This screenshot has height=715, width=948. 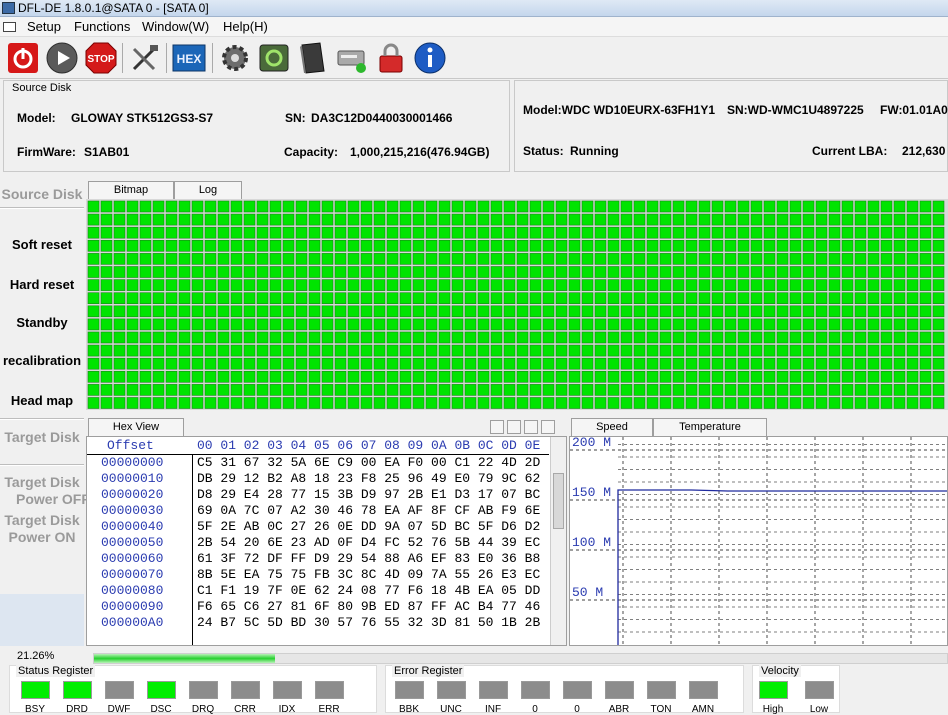 I want to click on book-icon, so click(x=313, y=58).